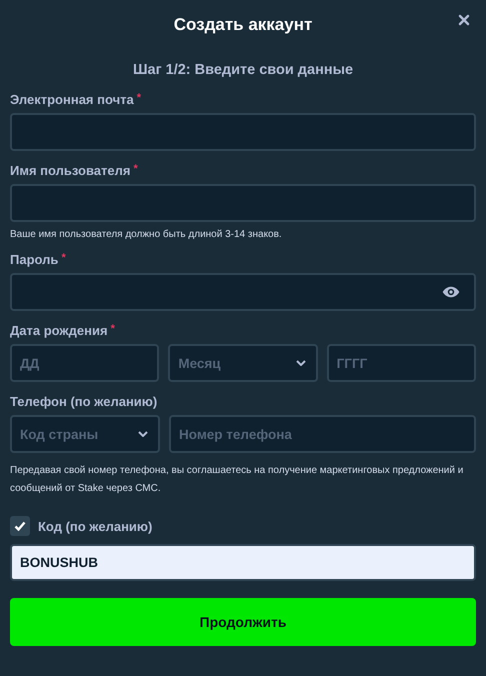 Image resolution: width=486 pixels, height=676 pixels. I want to click on modal-title: Создать аккаунт, so click(243, 25).